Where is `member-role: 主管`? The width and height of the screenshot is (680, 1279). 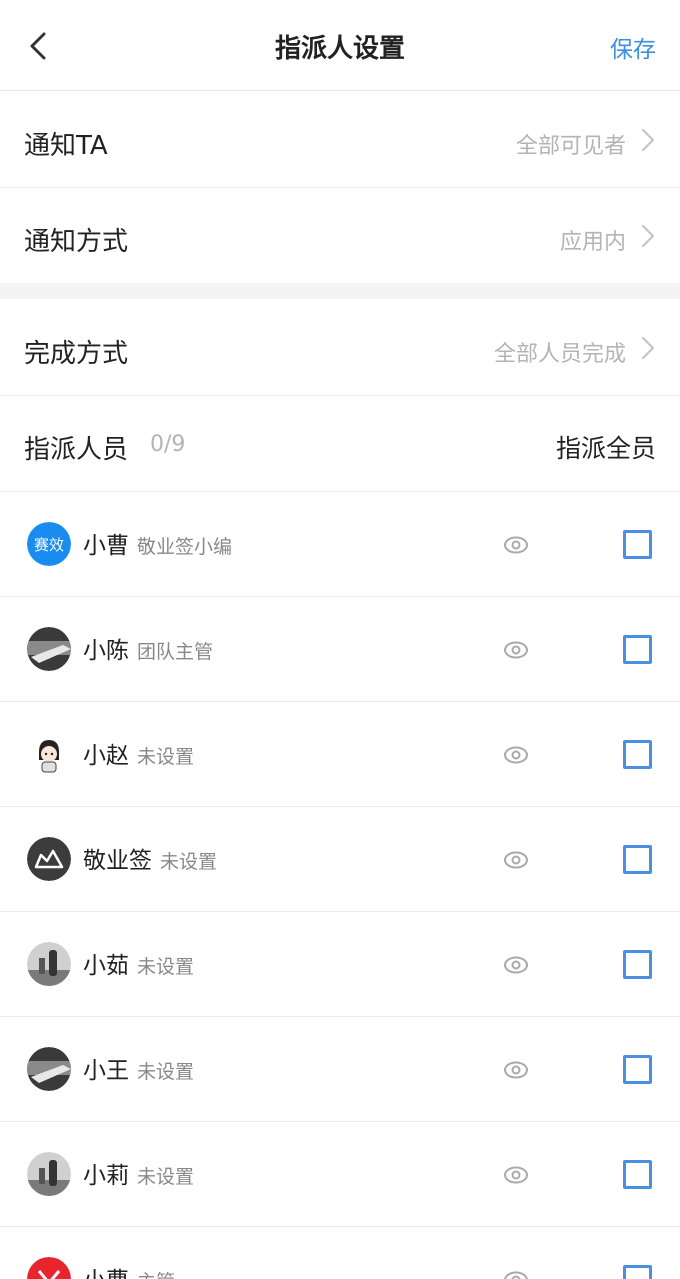 member-role: 主管 is located at coordinates (156, 1275).